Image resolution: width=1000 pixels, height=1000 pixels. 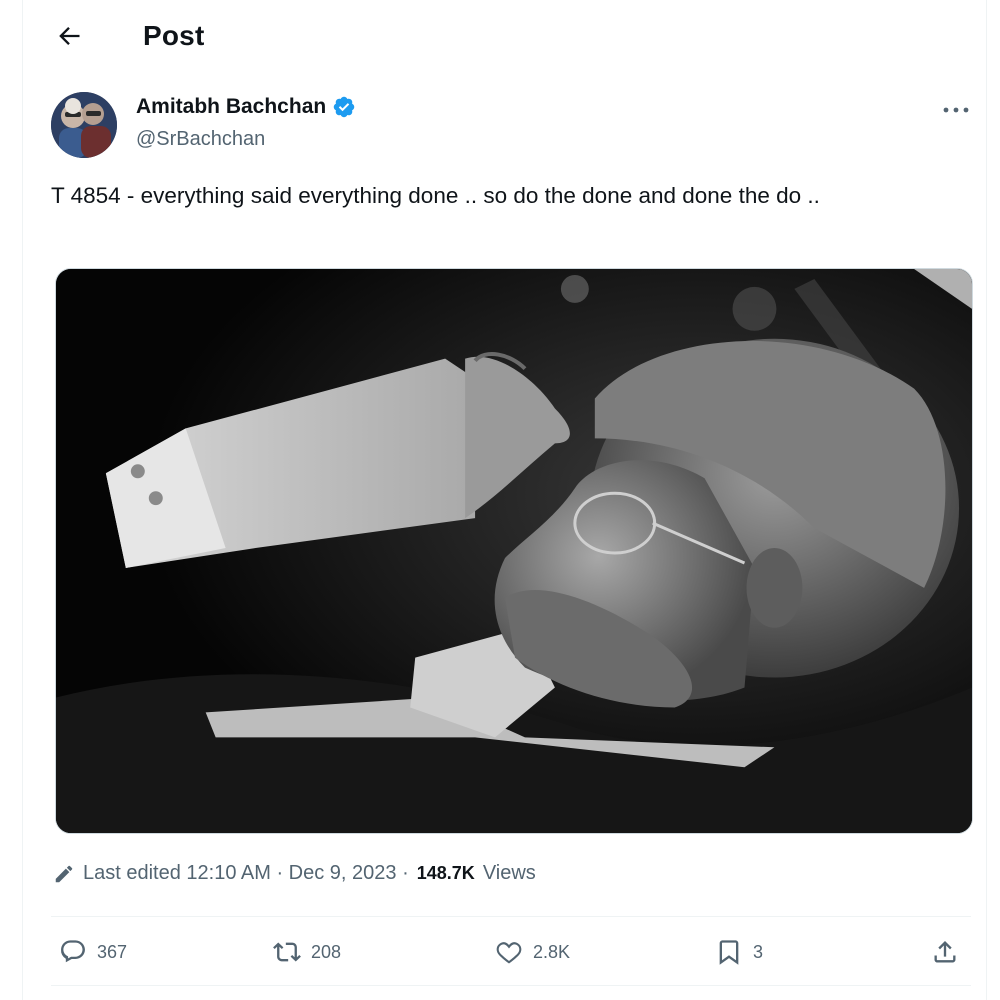 I want to click on pencil-icon, so click(x=64, y=873).